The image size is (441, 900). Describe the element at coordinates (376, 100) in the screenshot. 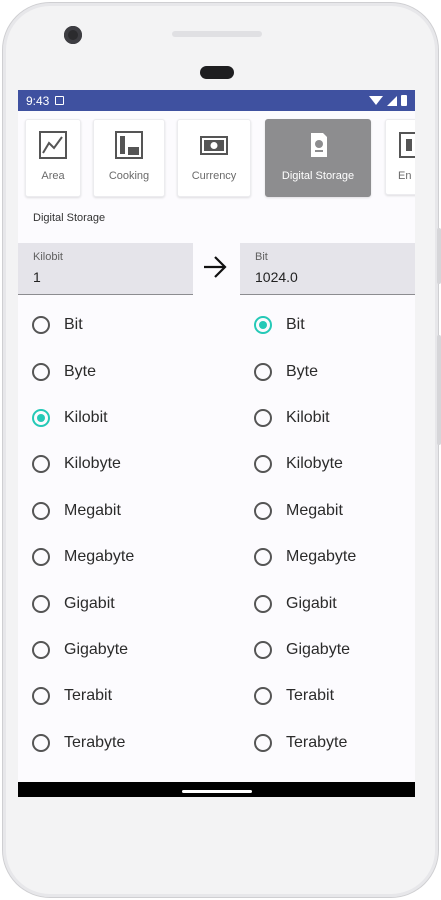

I see `wifi-icon` at that location.